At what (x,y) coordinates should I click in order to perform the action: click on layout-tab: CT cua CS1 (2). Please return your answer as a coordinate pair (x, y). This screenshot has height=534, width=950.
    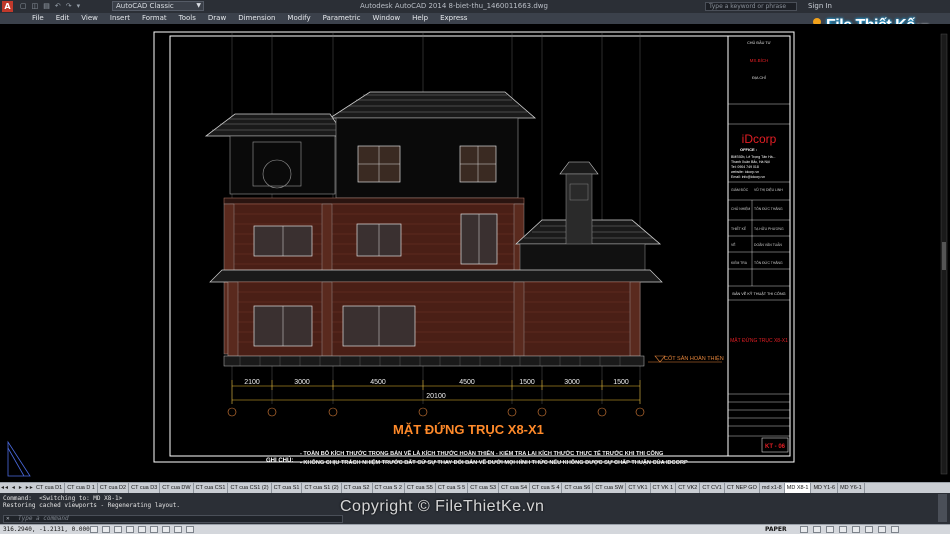
    Looking at the image, I should click on (250, 488).